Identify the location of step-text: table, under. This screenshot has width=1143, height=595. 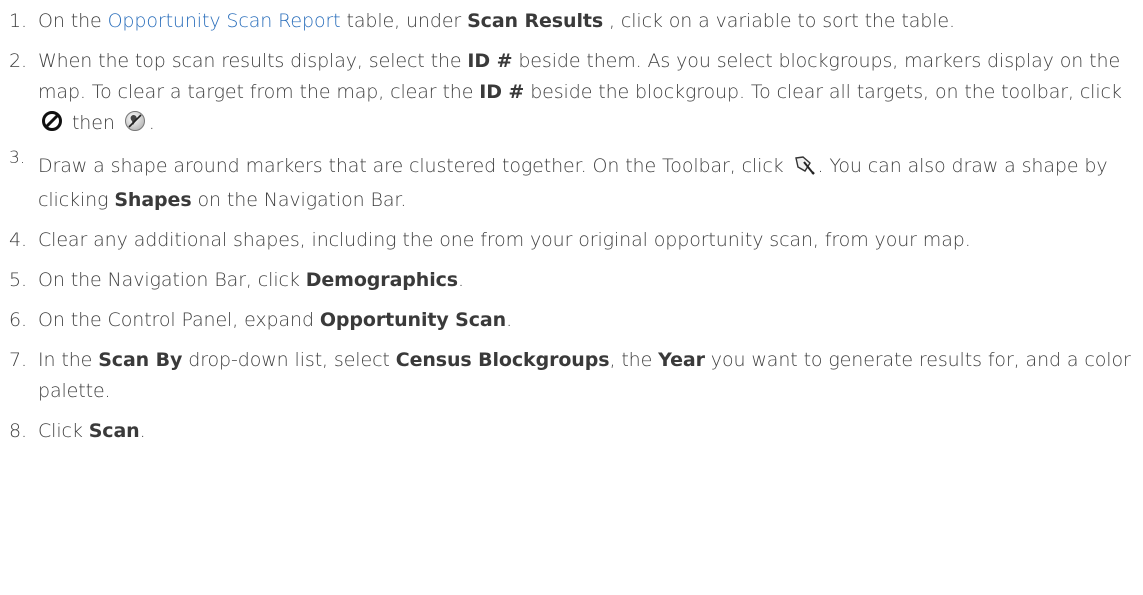
(404, 21).